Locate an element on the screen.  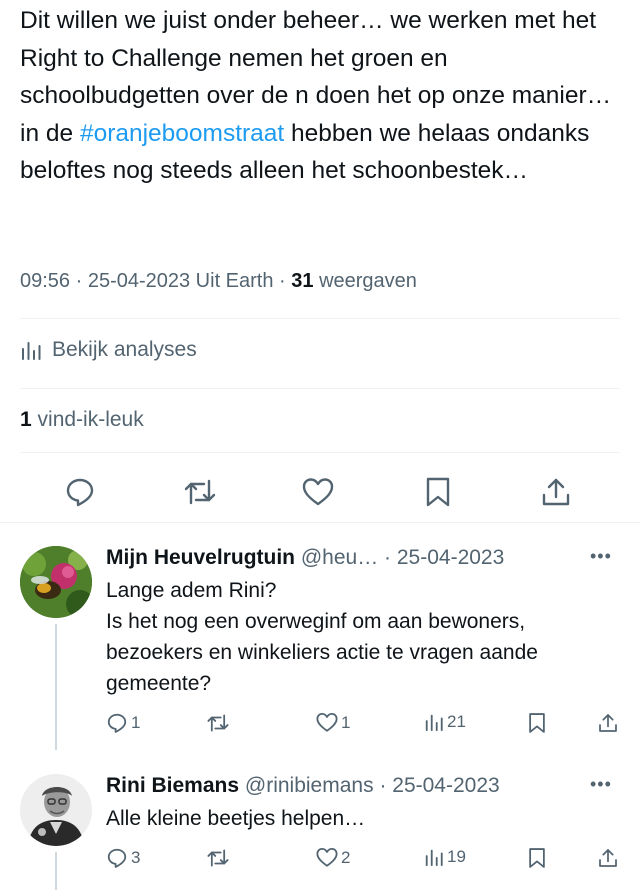
like-button: 1 is located at coordinates (333, 722).